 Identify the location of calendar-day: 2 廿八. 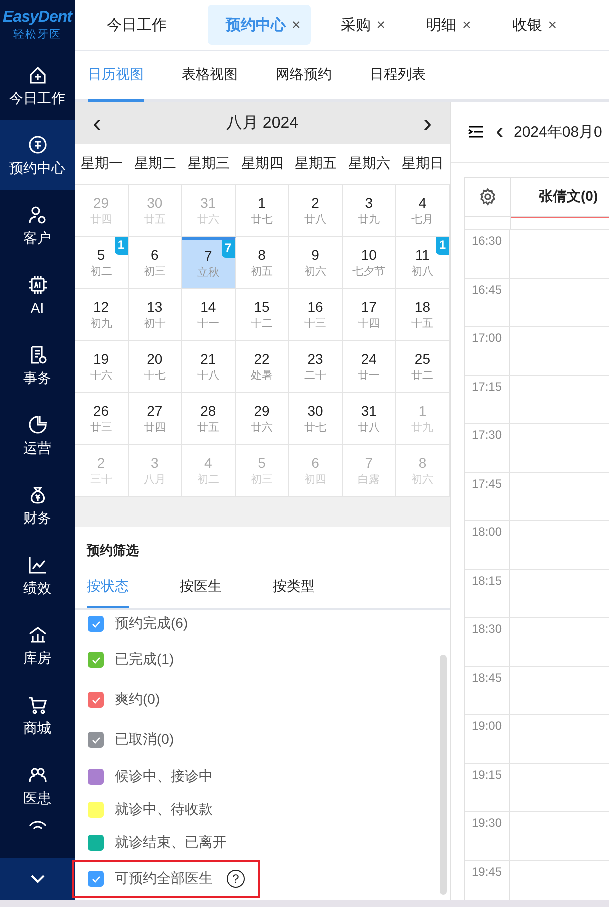
(316, 211).